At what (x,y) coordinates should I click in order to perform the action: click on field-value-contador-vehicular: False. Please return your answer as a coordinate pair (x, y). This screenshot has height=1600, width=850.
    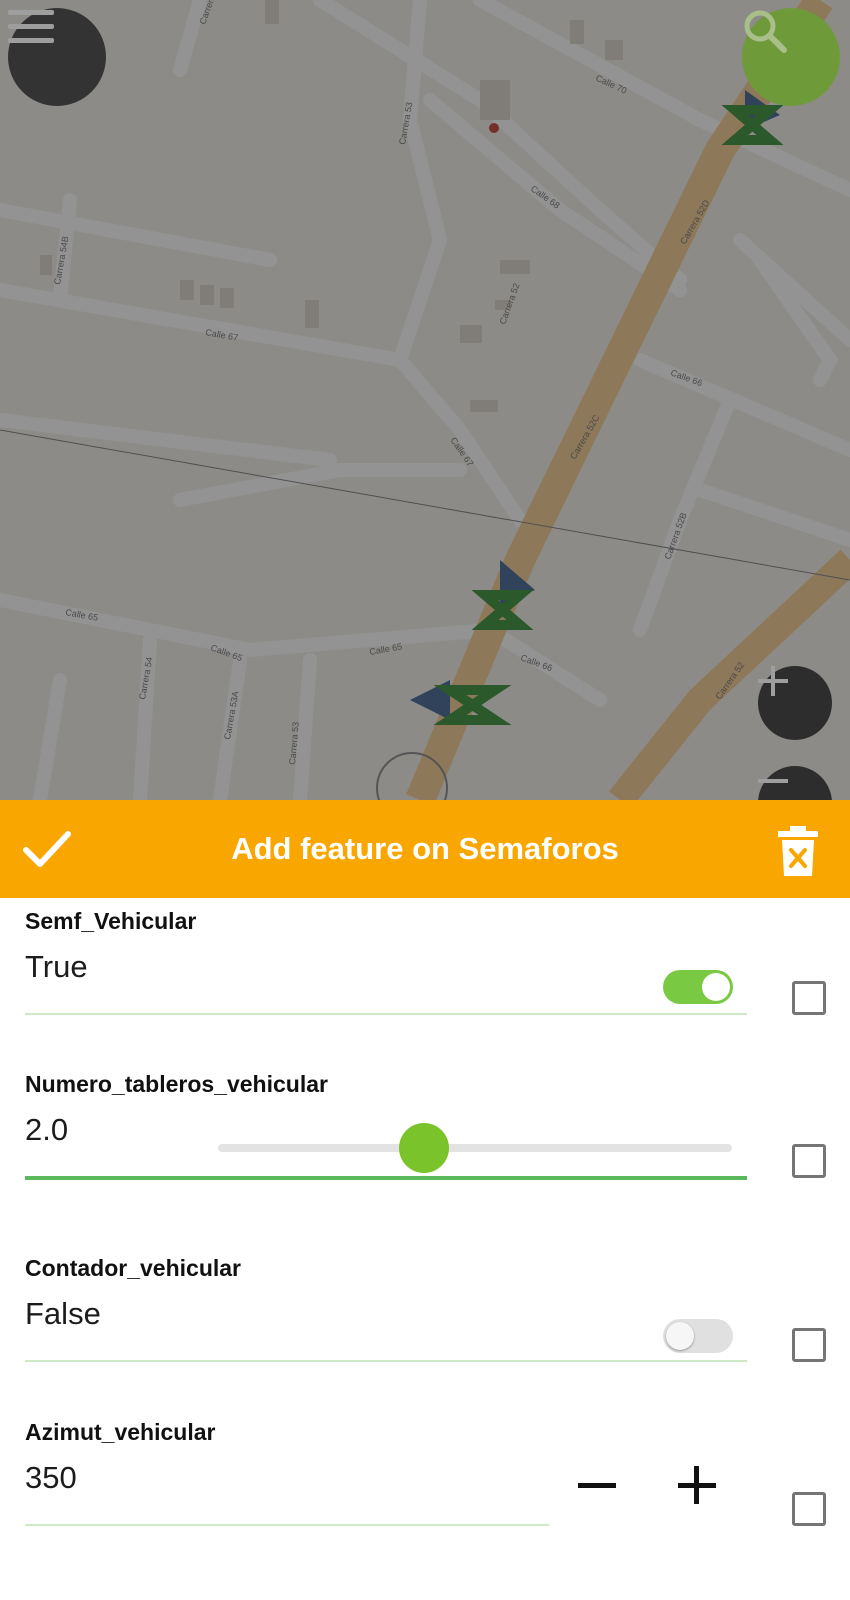
    Looking at the image, I should click on (63, 1313).